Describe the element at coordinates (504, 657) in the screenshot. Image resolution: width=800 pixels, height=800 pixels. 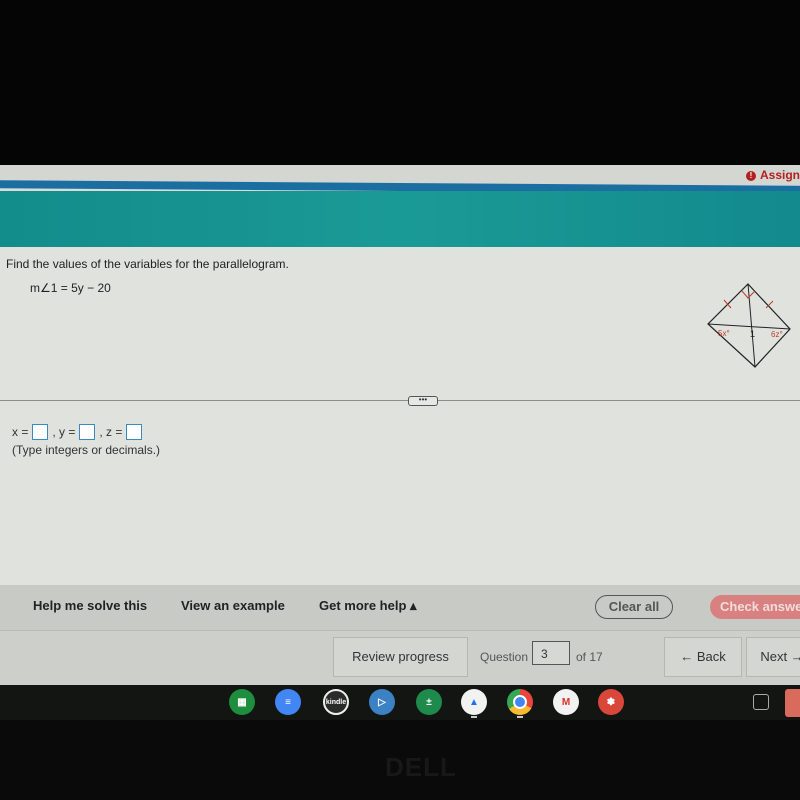
I see `question-label: Question` at that location.